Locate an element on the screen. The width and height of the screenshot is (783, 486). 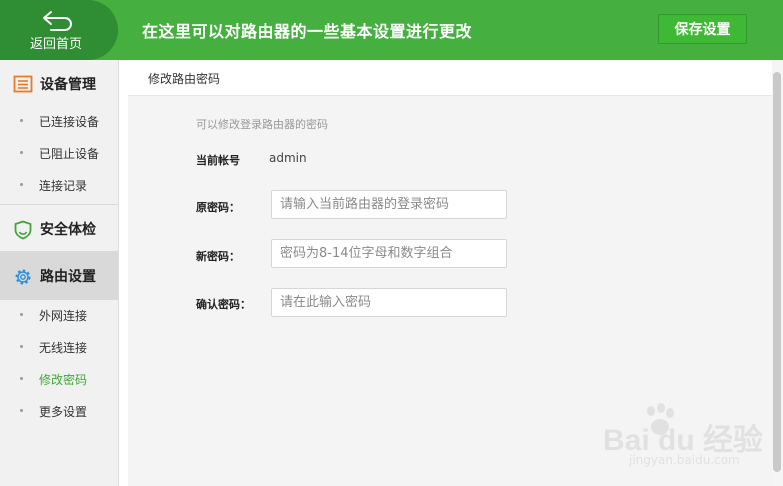
old-password-input is located at coordinates (389, 204).